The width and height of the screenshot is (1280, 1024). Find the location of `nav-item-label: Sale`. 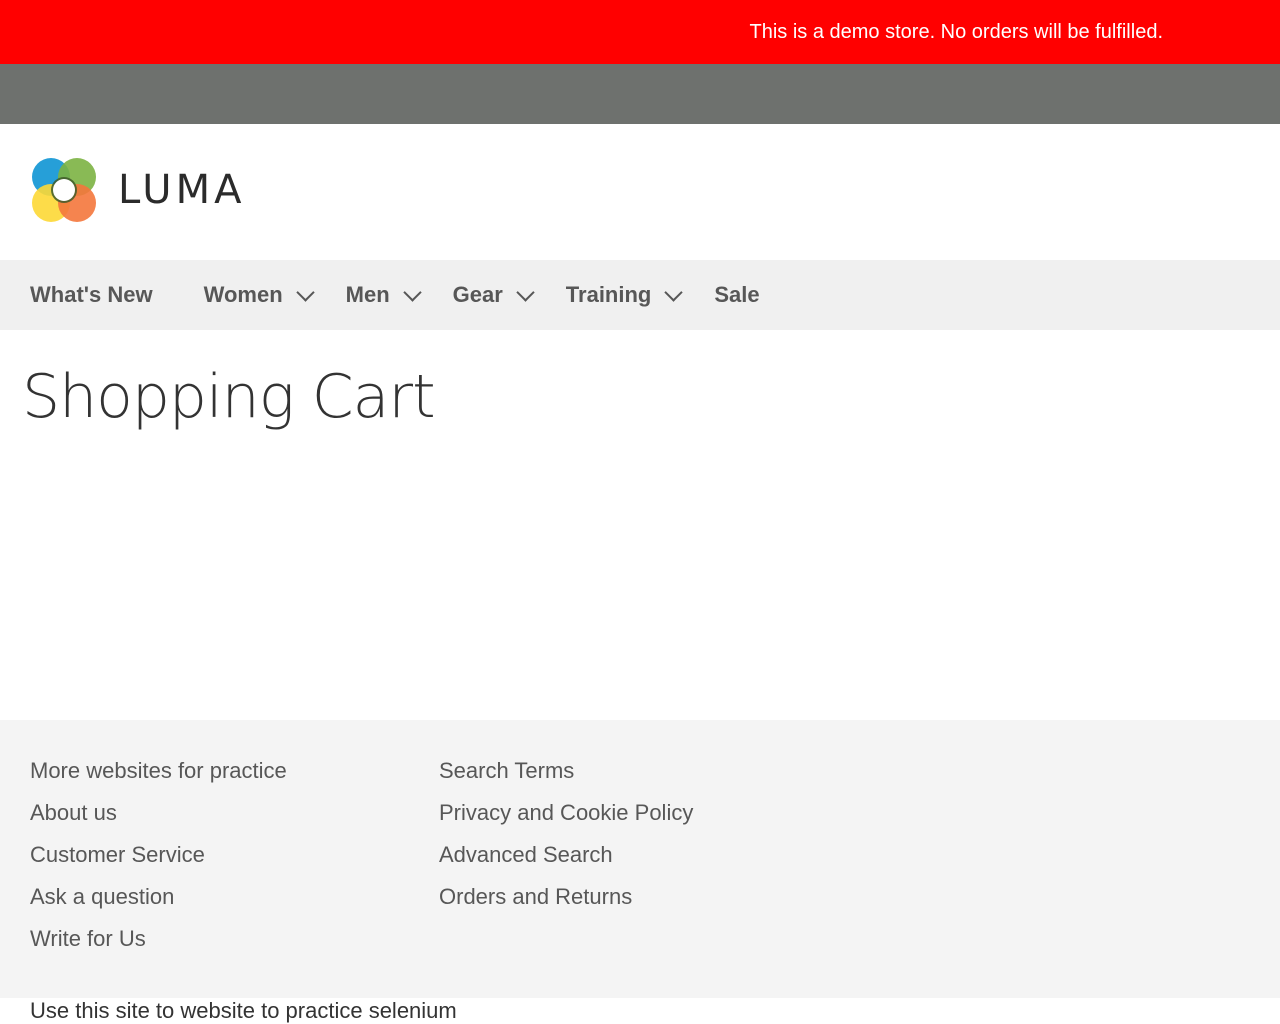

nav-item-label: Sale is located at coordinates (737, 294).